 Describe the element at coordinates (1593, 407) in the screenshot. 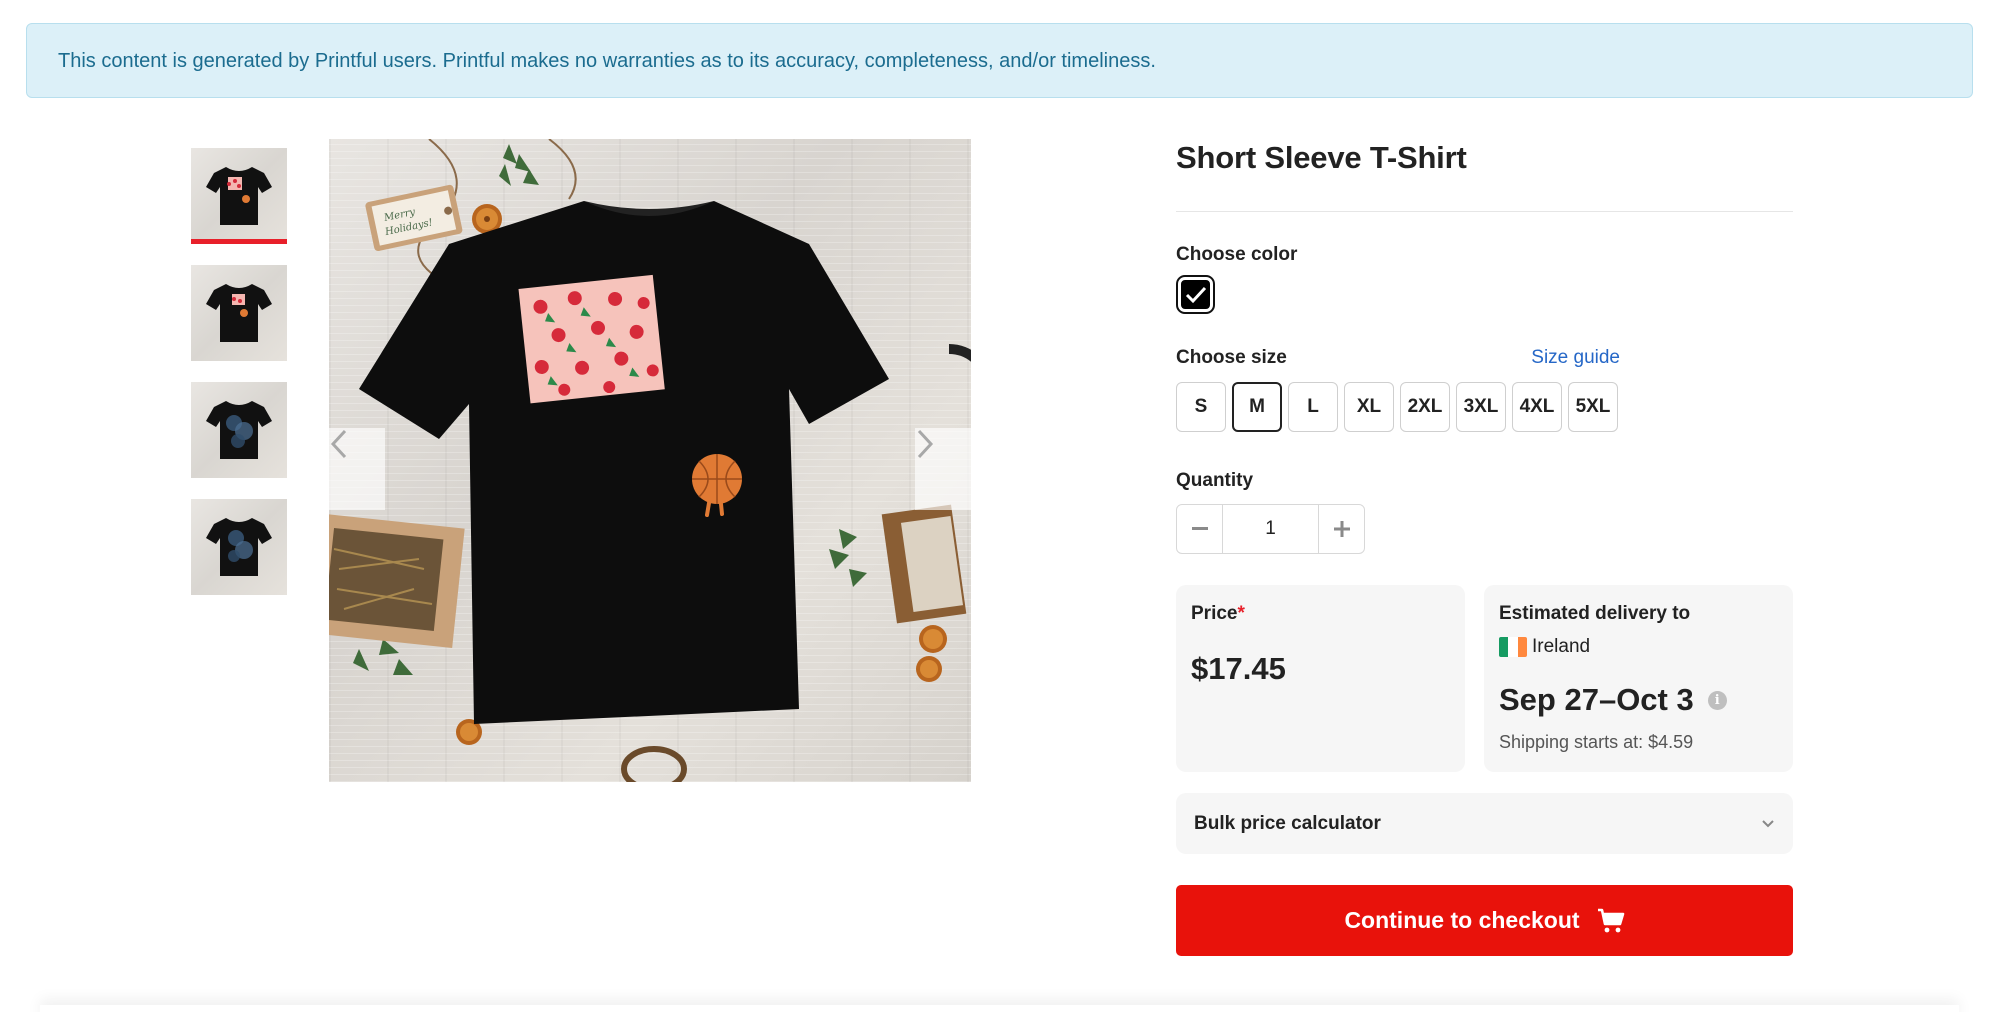

I see `size-option-5xl: 5XL` at that location.